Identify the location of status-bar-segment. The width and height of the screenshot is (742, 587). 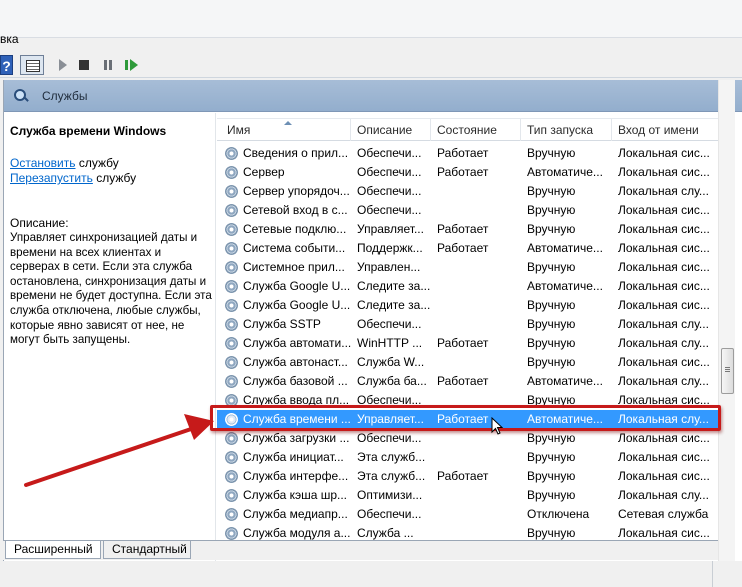
(727, 574).